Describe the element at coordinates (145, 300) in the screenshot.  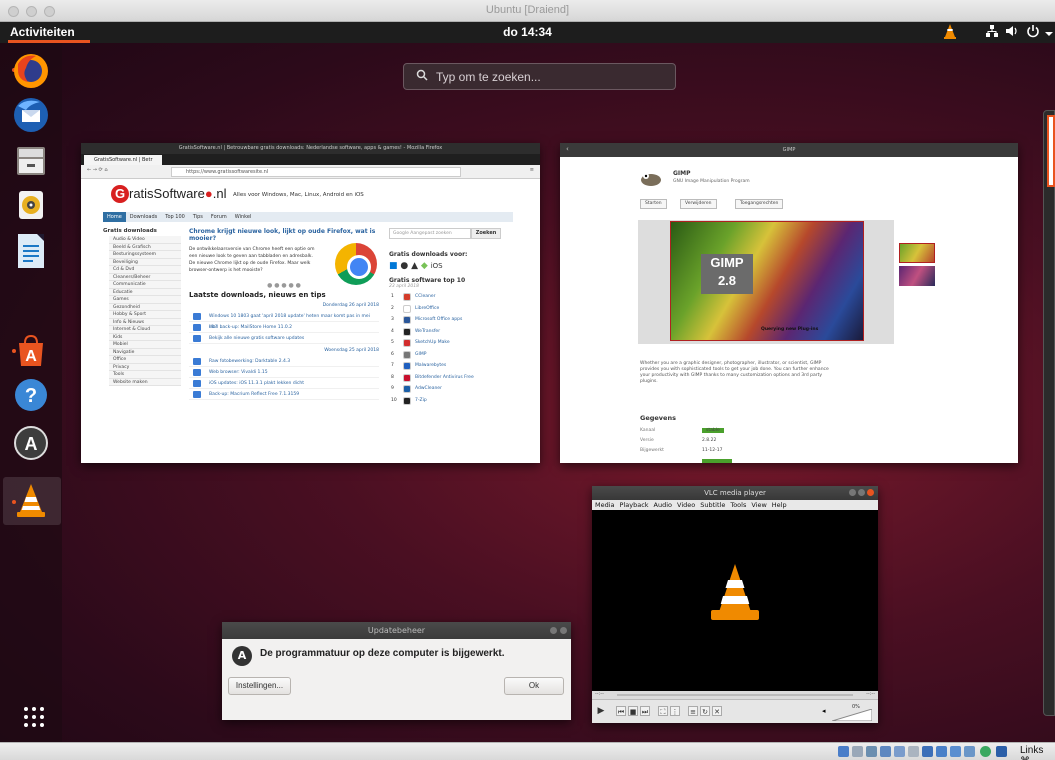
I see `category-item: Games` at that location.